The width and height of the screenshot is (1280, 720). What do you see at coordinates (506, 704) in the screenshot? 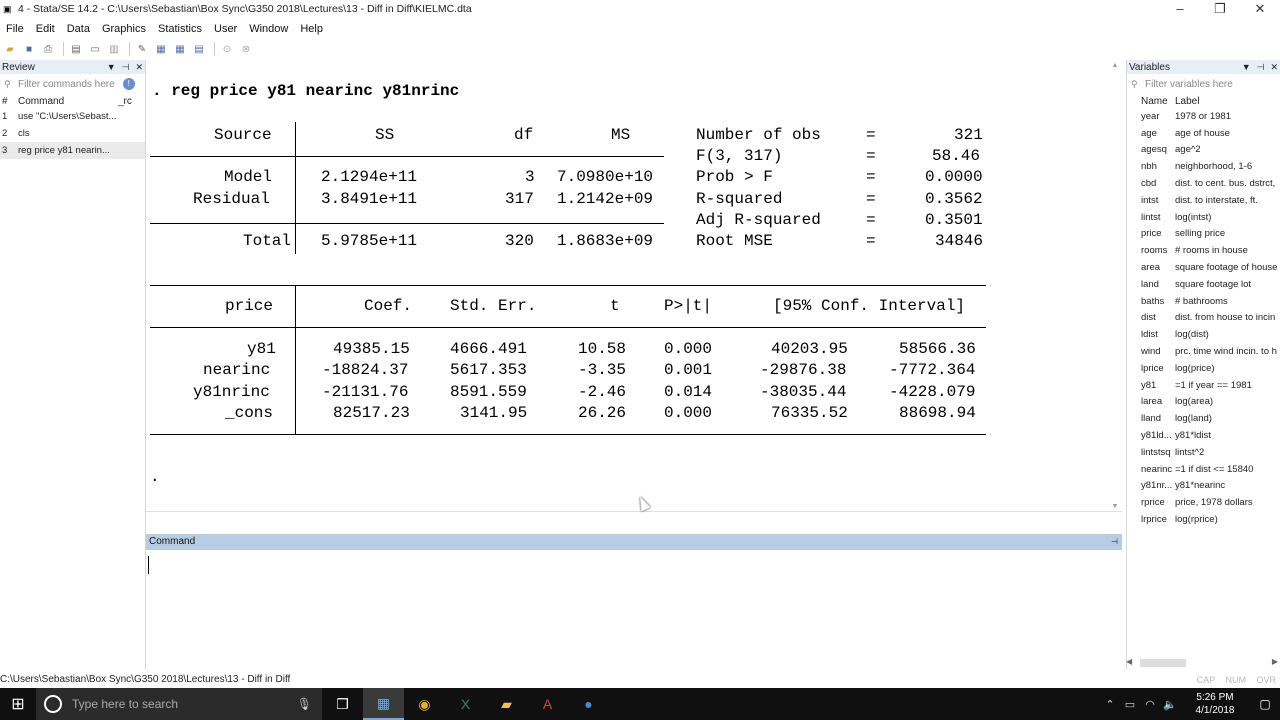
I see `file-explorer-icon: ▰` at bounding box center [506, 704].